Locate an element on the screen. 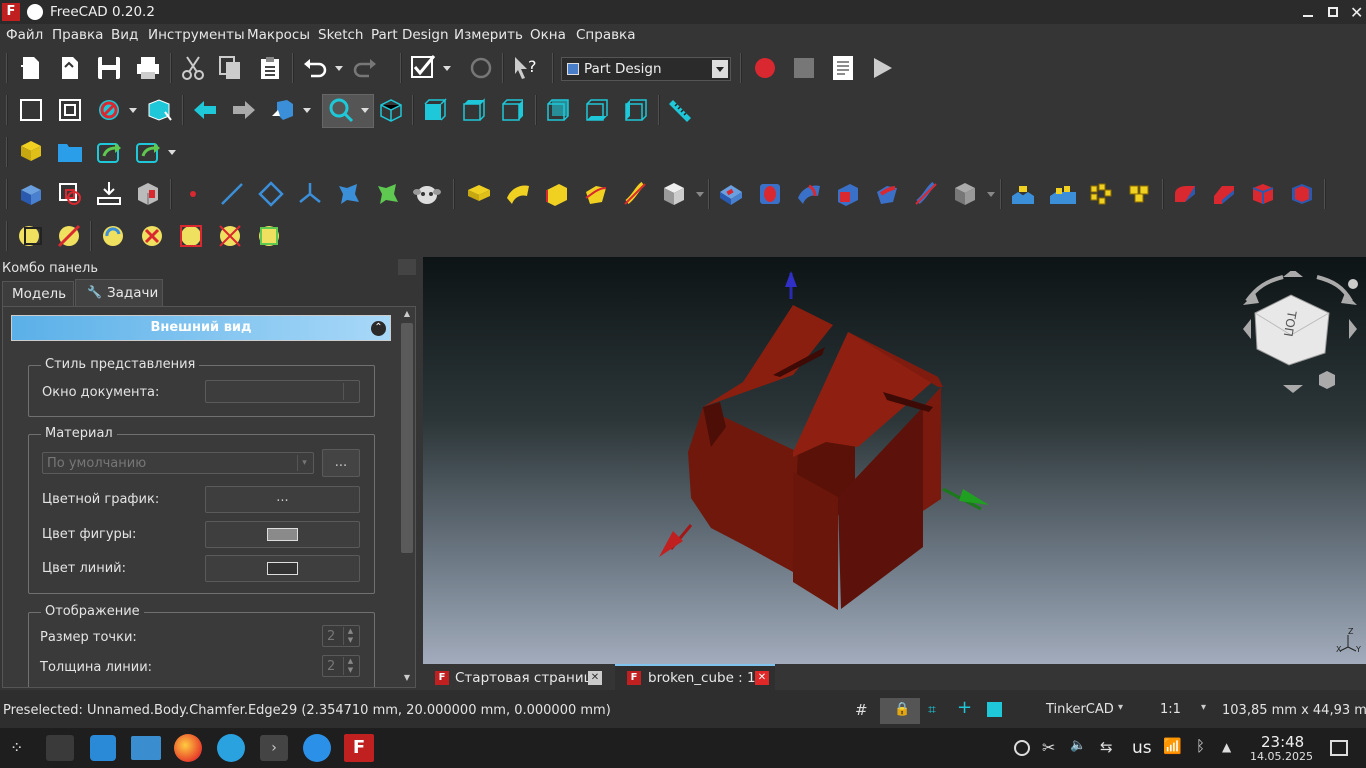  restore-button is located at coordinates (1333, 12).